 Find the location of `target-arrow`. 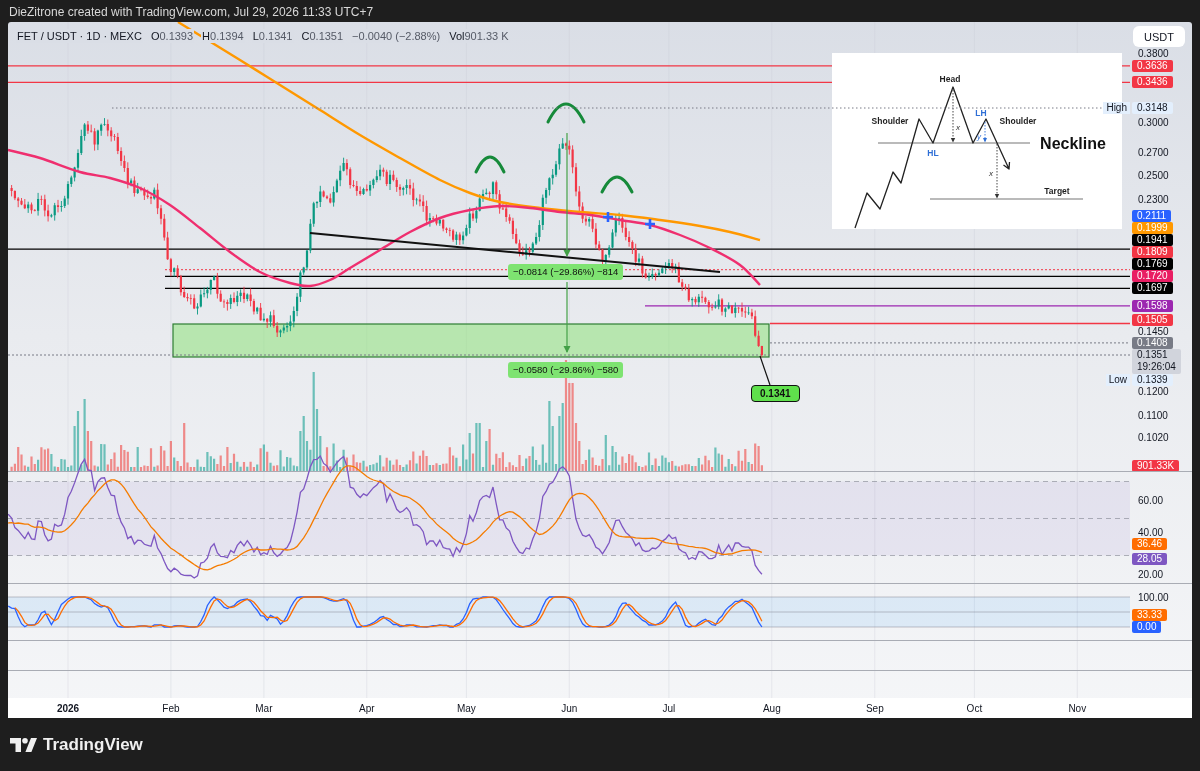

target-arrow is located at coordinates (997, 171).